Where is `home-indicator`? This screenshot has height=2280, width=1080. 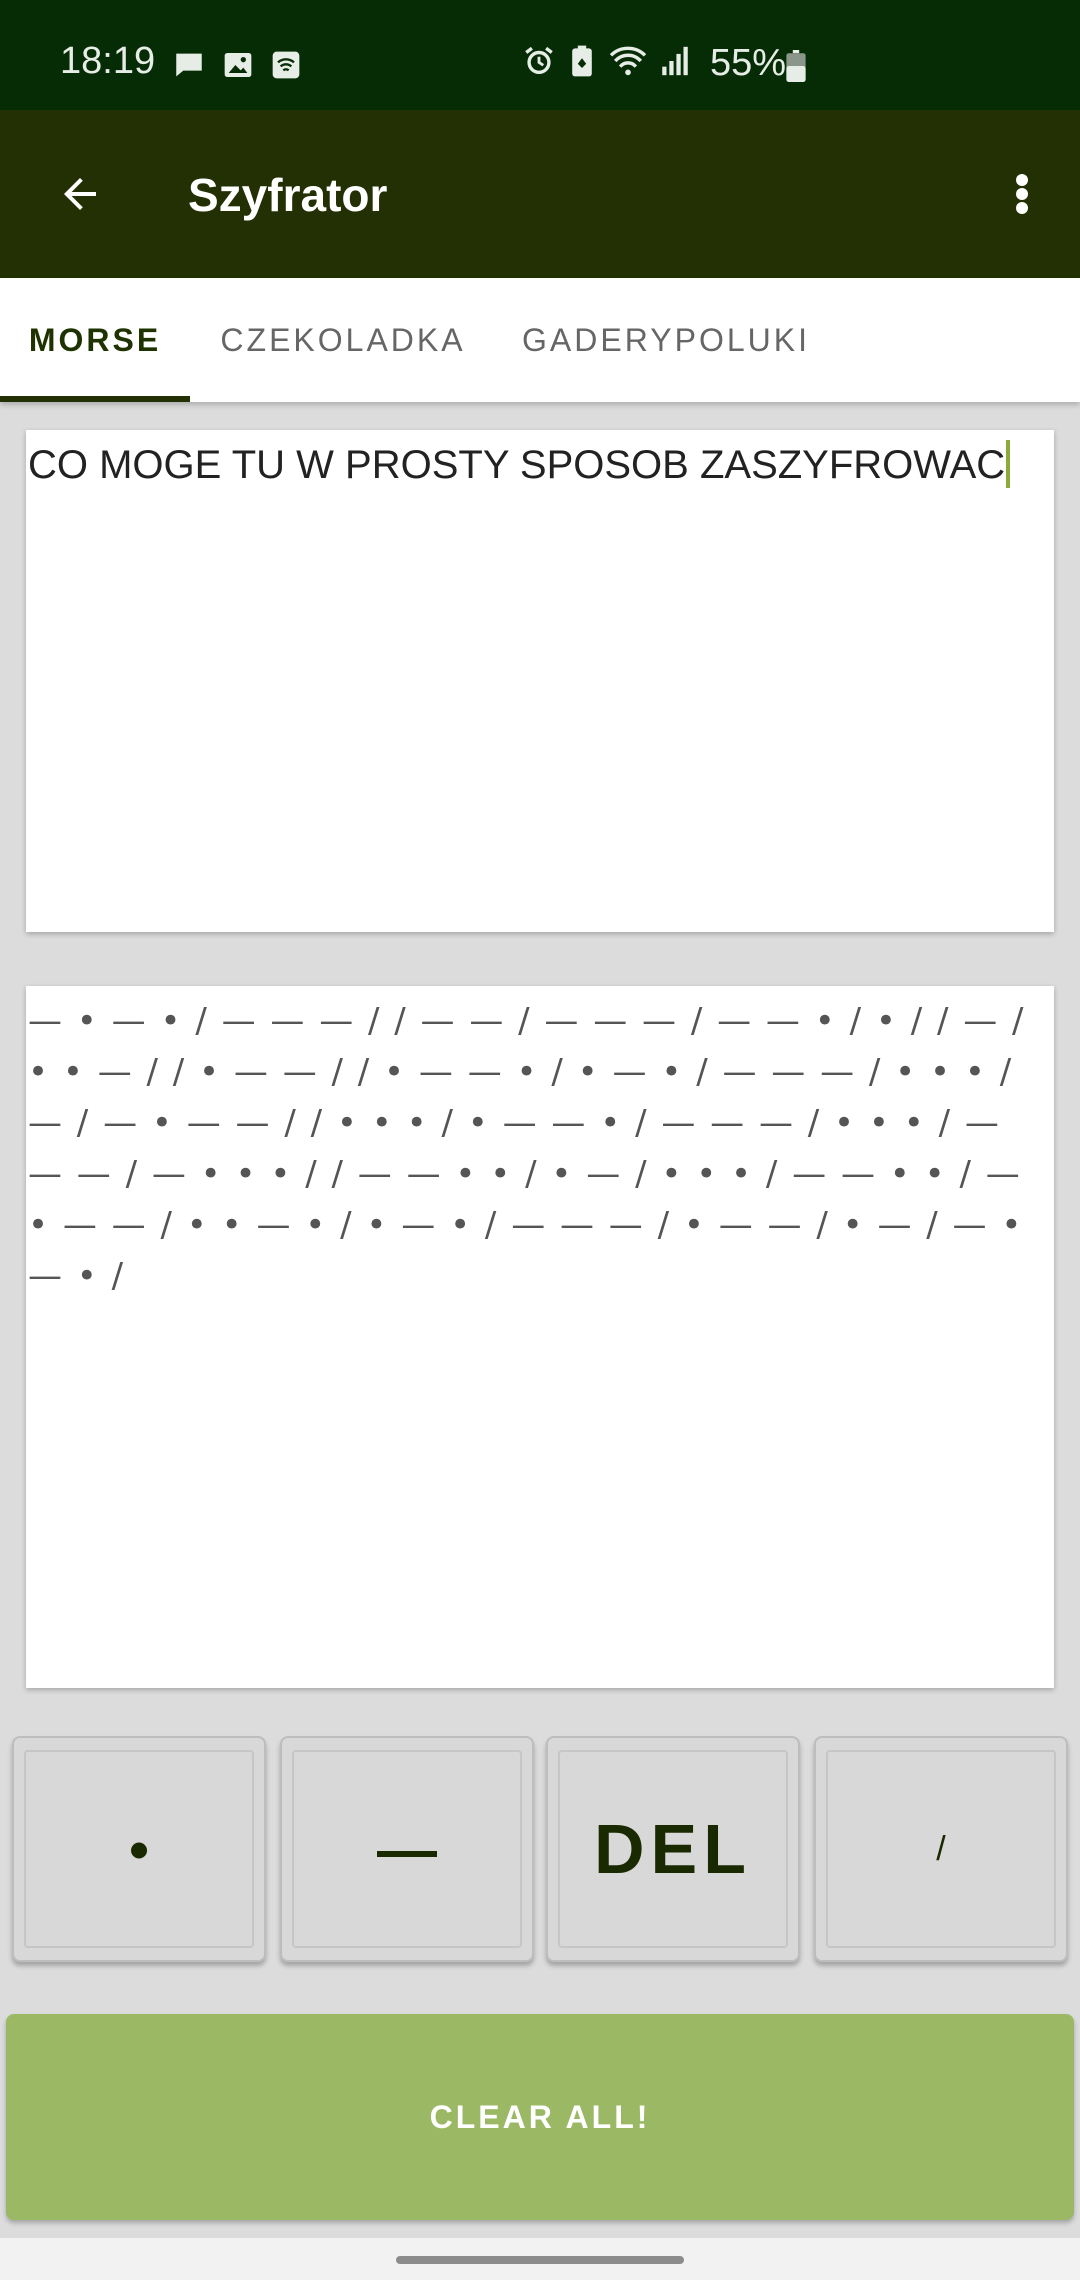
home-indicator is located at coordinates (540, 2260).